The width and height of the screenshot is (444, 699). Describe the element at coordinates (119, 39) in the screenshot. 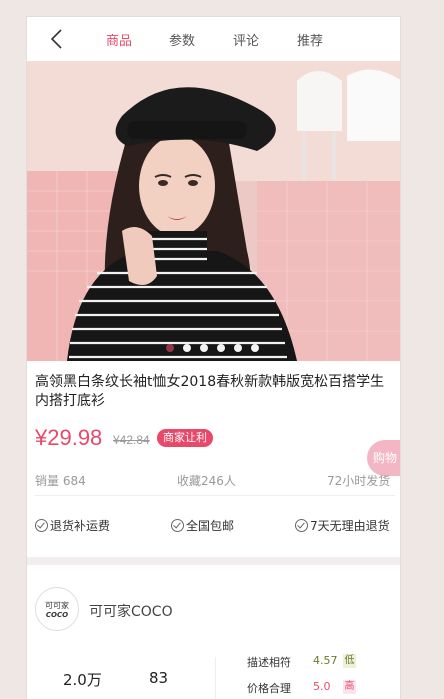

I see `tab-goods: 商品` at that location.